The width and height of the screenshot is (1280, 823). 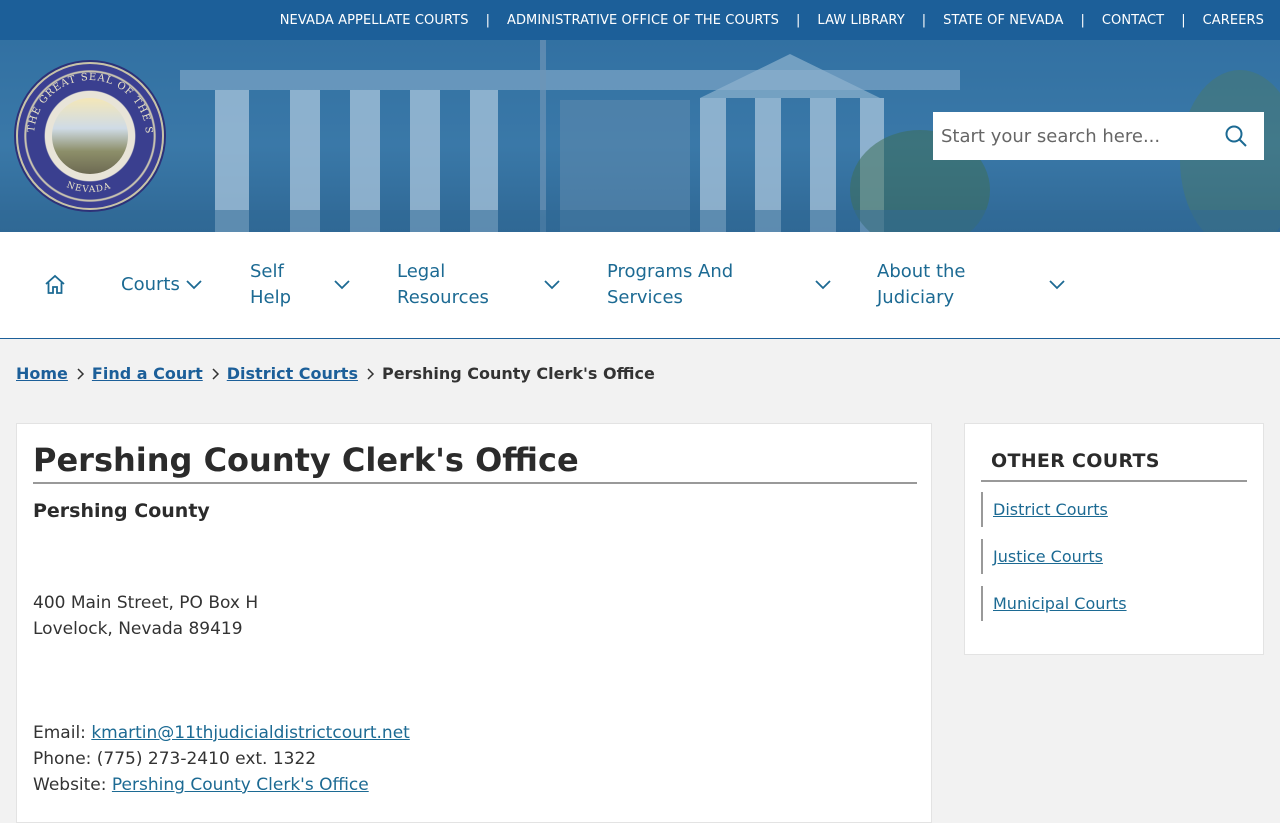 I want to click on email-label: Email:, so click(x=59, y=733).